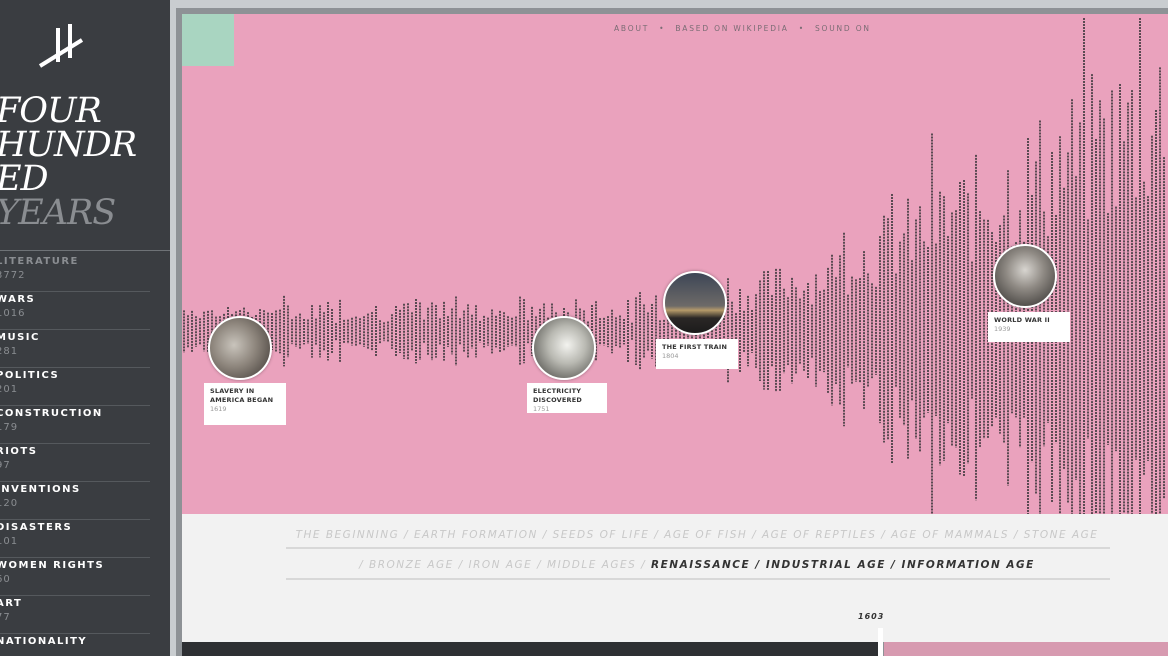 The image size is (1168, 656). I want to click on era-bronze-age: BRONZE AGE, so click(411, 565).